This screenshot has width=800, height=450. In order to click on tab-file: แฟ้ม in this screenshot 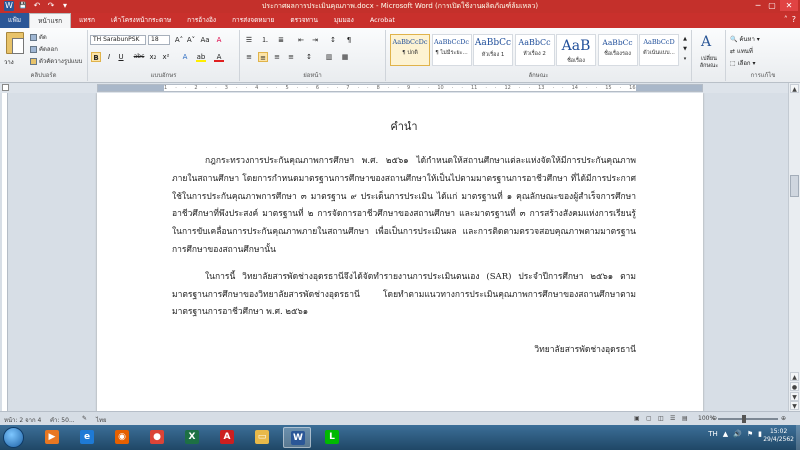, I will do `click(15, 20)`.